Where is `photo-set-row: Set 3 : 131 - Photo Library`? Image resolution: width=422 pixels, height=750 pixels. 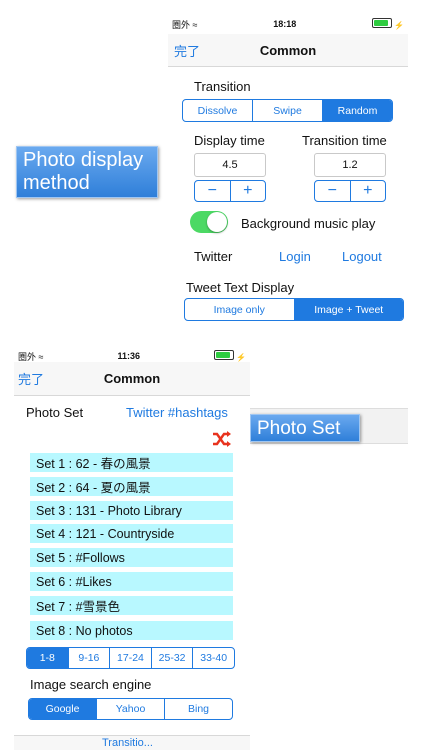 photo-set-row: Set 3 : 131 - Photo Library is located at coordinates (131, 510).